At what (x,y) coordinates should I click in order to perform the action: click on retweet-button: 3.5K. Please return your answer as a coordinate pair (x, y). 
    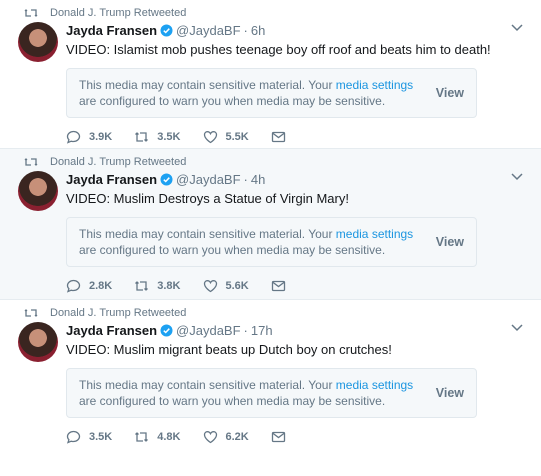
    Looking at the image, I should click on (157, 137).